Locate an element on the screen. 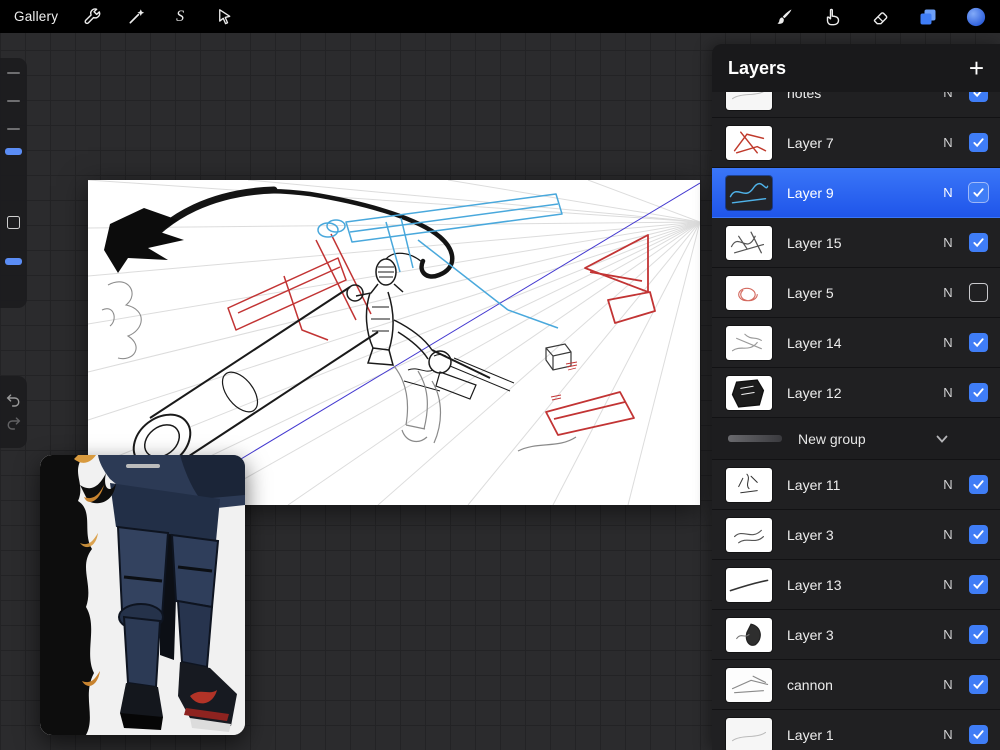  opacity-slider-handle is located at coordinates (13, 261).